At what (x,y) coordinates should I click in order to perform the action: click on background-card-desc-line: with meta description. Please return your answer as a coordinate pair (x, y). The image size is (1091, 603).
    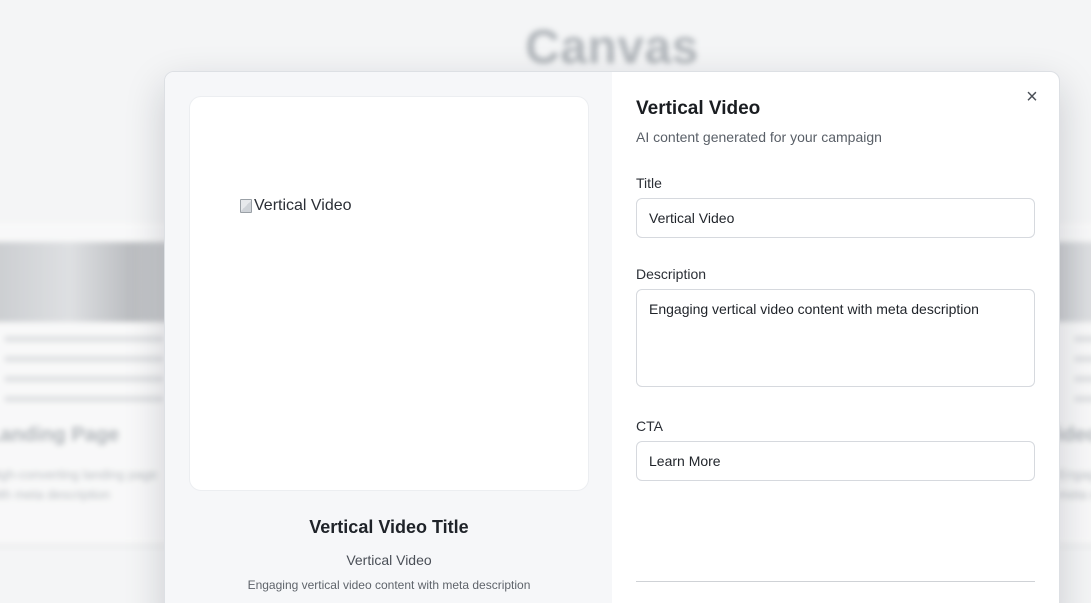
    Looking at the image, I should click on (55, 494).